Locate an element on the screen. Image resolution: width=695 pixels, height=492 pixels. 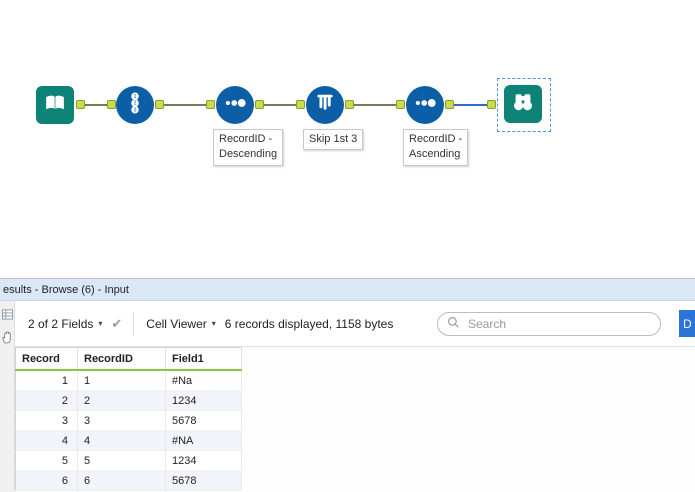
tool-sort-ascending is located at coordinates (425, 105).